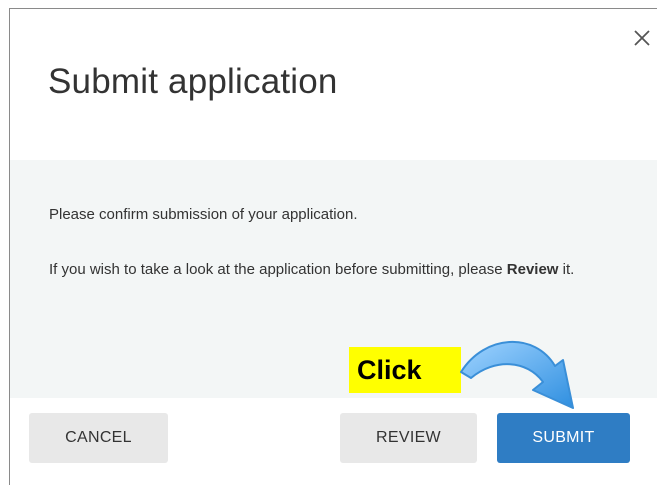 The image size is (657, 485). What do you see at coordinates (566, 269) in the screenshot?
I see `review-hint-end: it.` at bounding box center [566, 269].